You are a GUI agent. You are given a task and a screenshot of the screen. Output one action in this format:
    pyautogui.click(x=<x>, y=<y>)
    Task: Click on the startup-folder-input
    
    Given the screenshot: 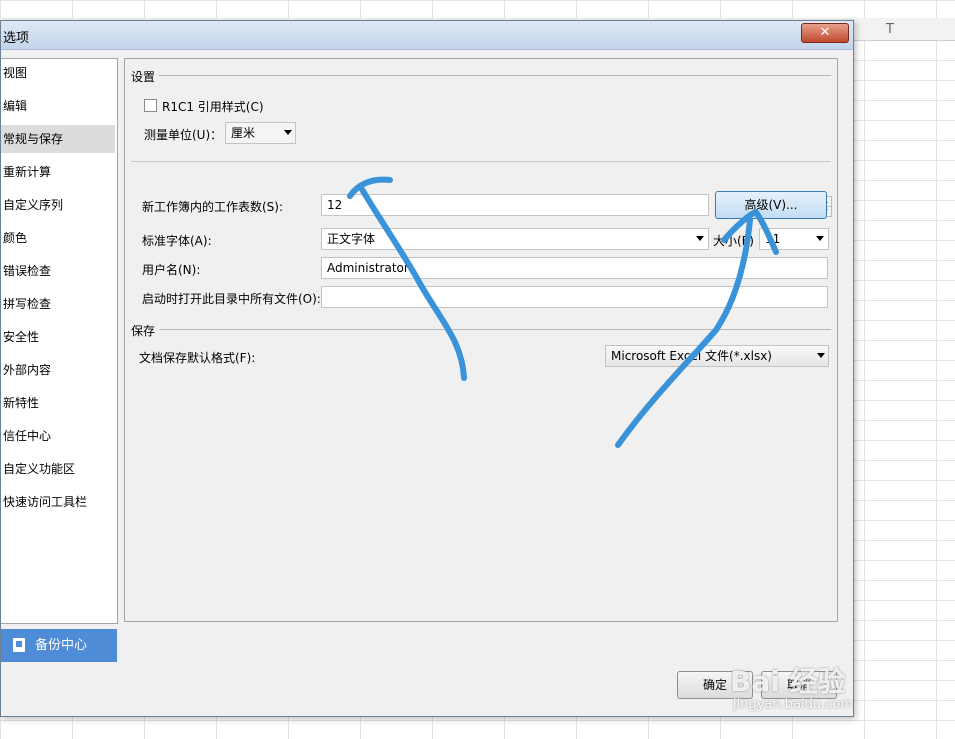 What is the action you would take?
    pyautogui.click(x=574, y=297)
    